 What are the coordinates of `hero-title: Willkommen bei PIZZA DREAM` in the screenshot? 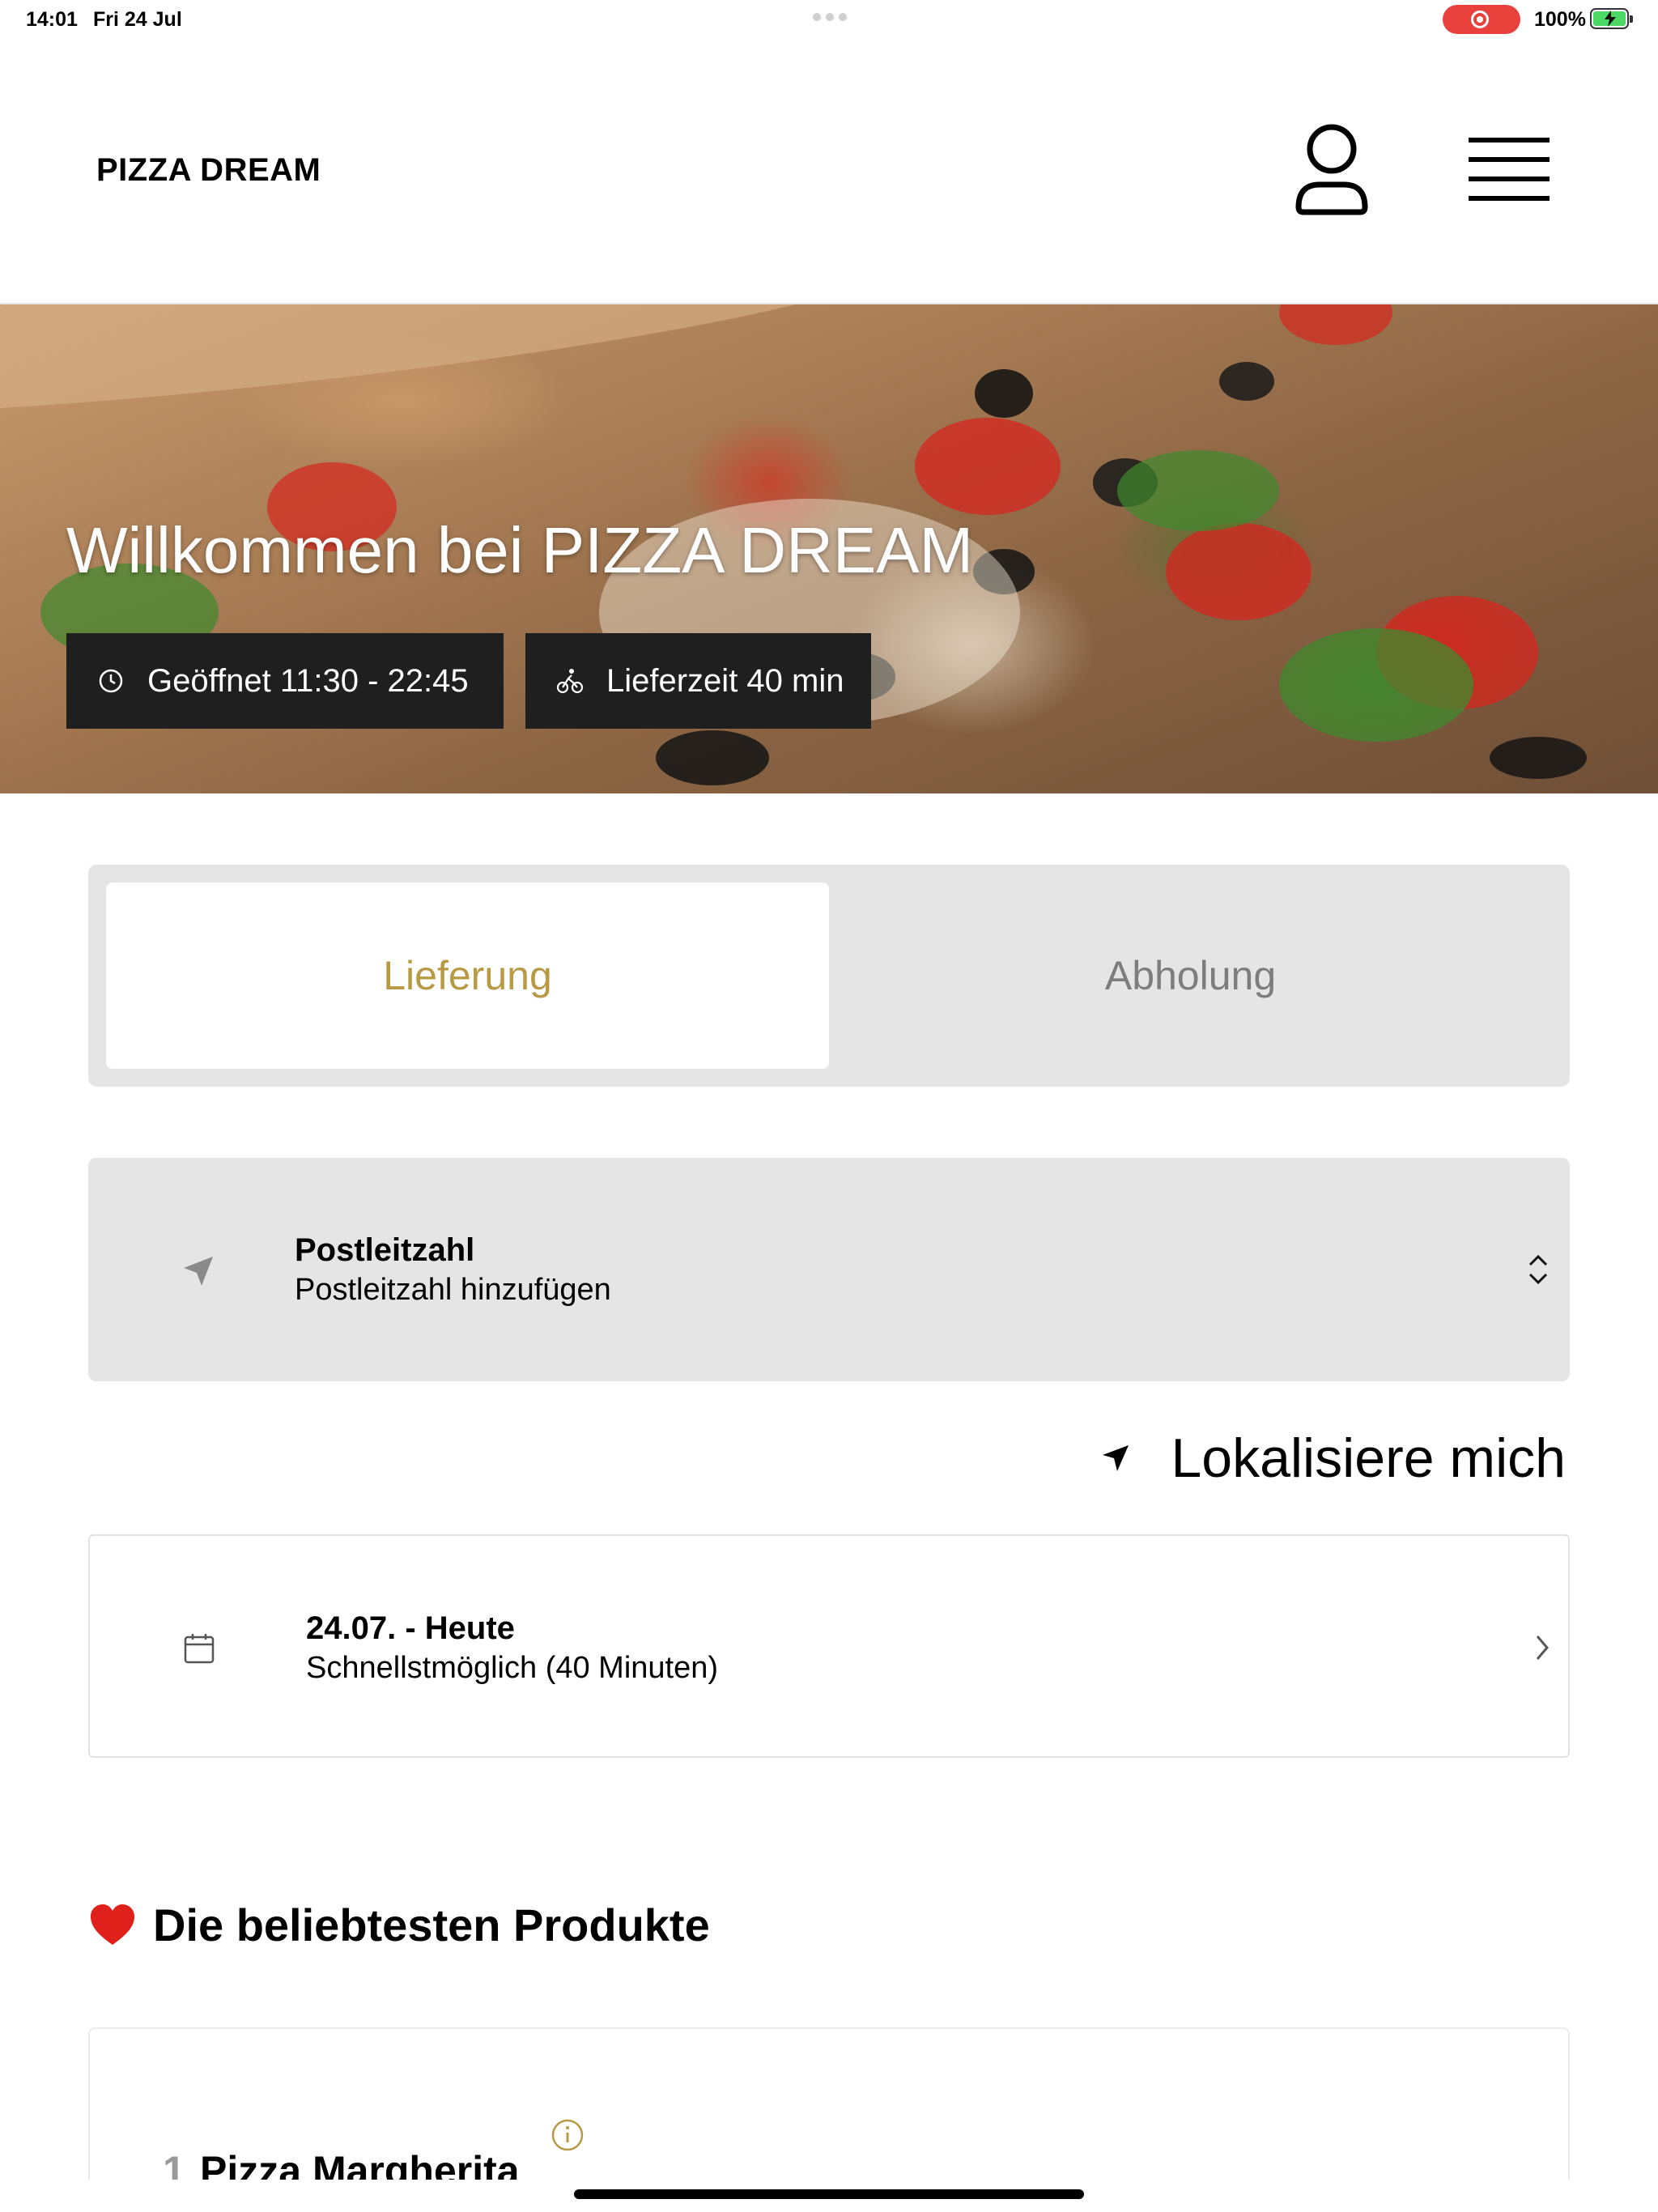 It's located at (520, 550).